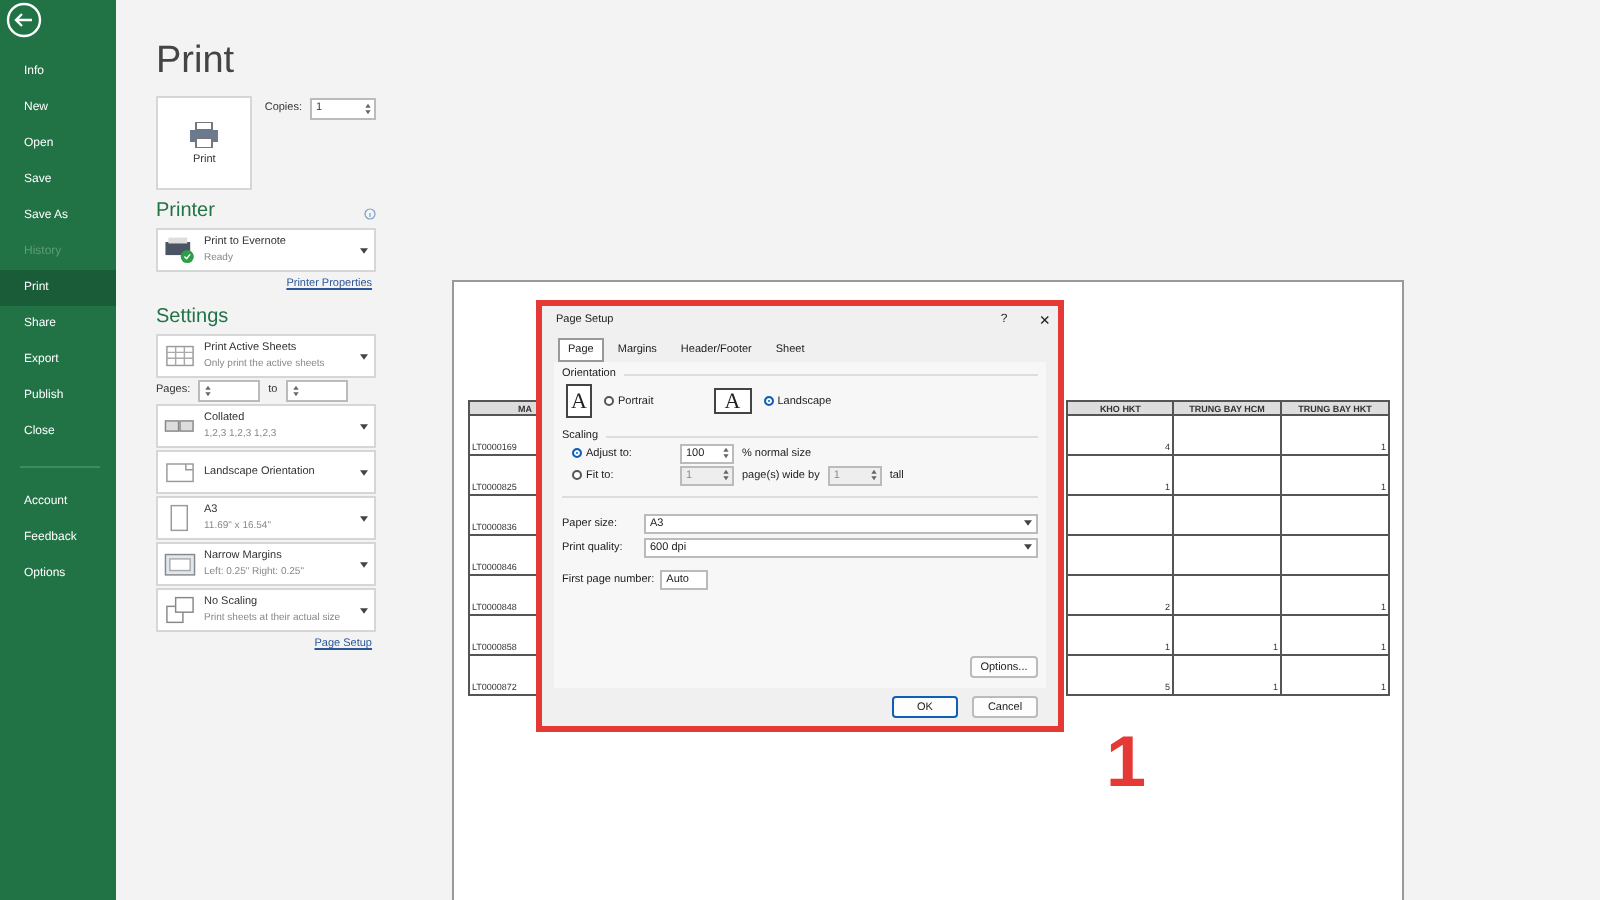  Describe the element at coordinates (316, 390) in the screenshot. I see `pages-to-field` at that location.